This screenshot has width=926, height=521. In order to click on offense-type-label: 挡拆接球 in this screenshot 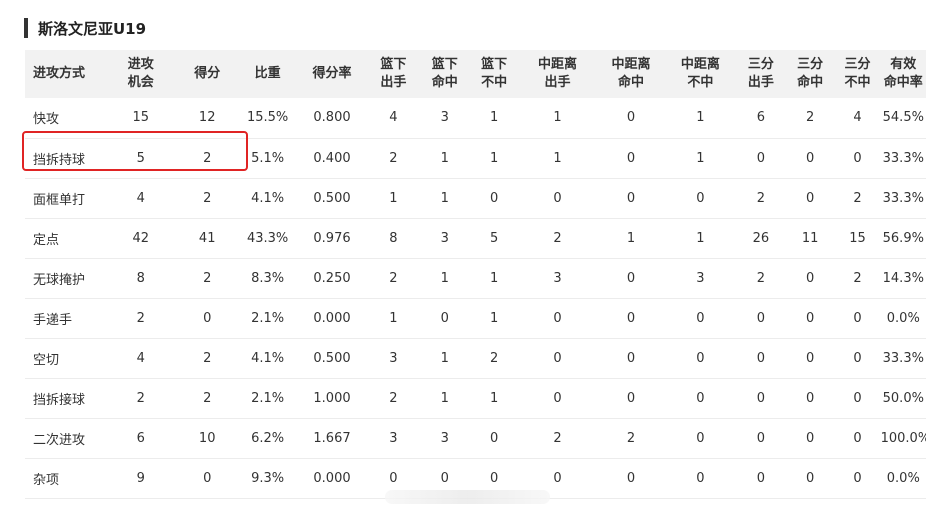, I will do `click(59, 400)`.